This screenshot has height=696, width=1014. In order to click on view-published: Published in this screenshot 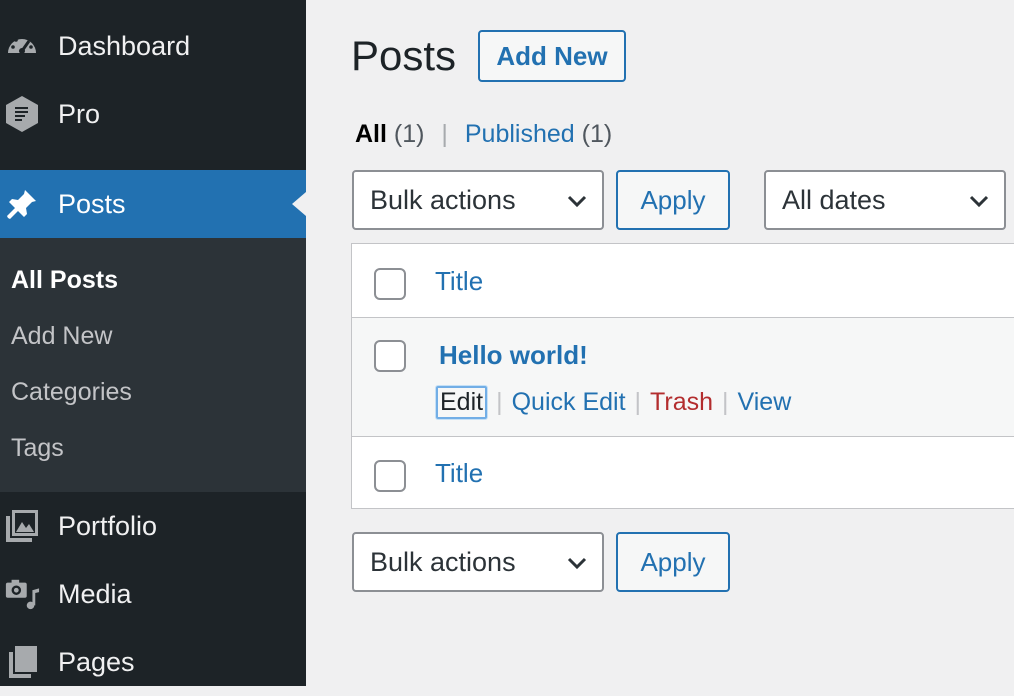, I will do `click(520, 134)`.